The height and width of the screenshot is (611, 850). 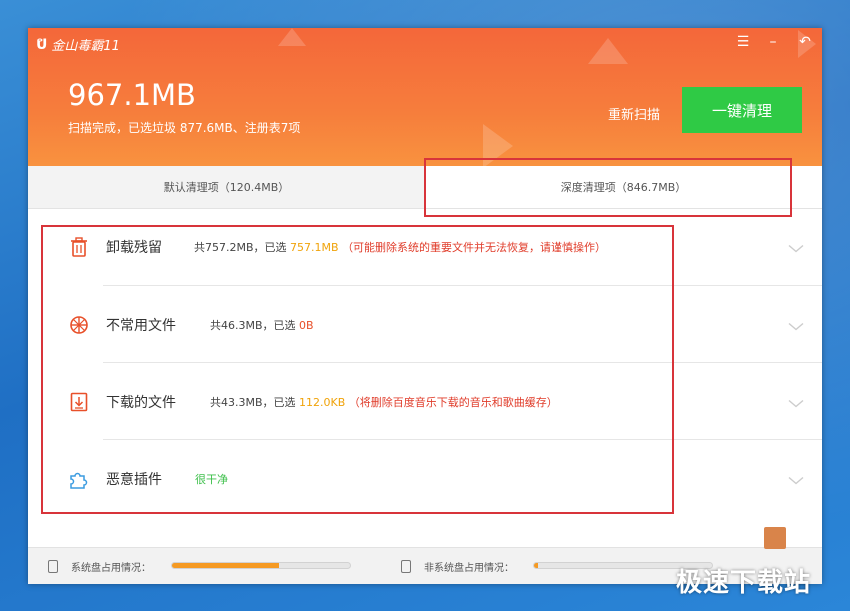 I want to click on watermark: 极速下载站, so click(x=744, y=583).